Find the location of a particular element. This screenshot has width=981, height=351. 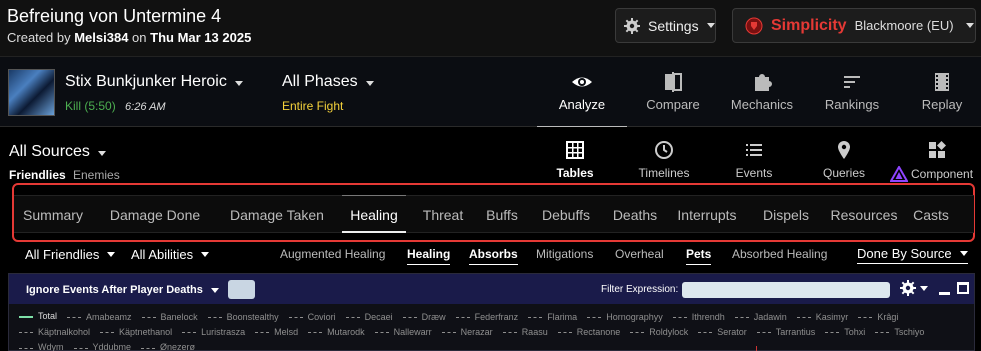

abilities-dropdown: All Abilities is located at coordinates (170, 254).